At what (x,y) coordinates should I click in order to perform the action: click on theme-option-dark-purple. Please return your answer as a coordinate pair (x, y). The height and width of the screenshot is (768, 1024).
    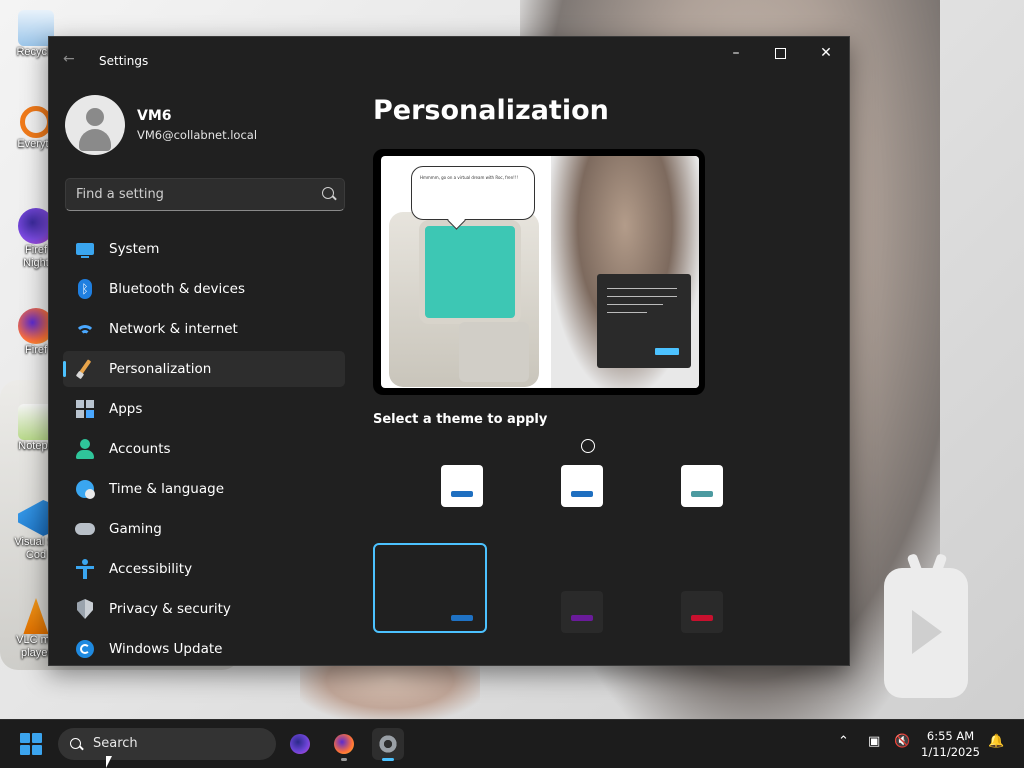
    Looking at the image, I should click on (550, 588).